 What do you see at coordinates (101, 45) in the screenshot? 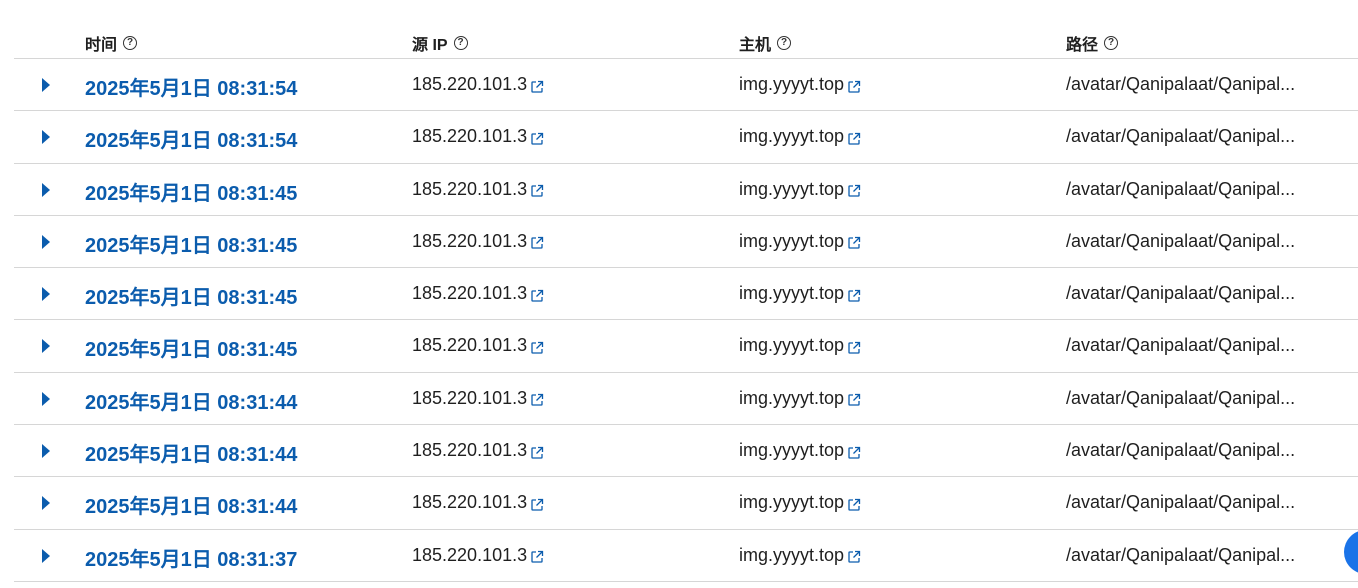
I see `column-header-time-label: 时间` at bounding box center [101, 45].